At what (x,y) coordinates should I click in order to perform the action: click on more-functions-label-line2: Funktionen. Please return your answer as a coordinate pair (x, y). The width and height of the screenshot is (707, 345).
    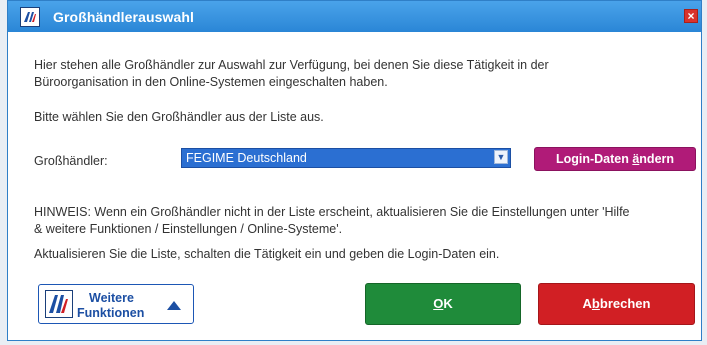
    Looking at the image, I should click on (111, 313).